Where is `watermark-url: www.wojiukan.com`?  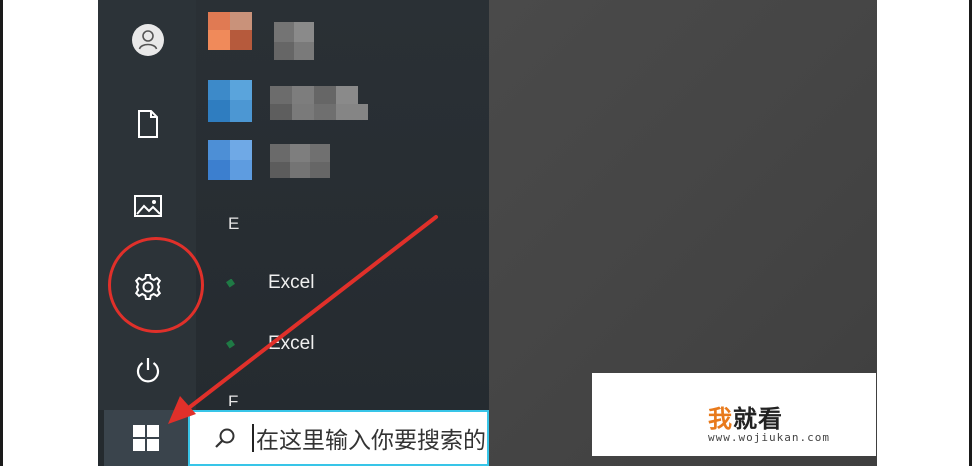
watermark-url: www.wojiukan.com is located at coordinates (769, 437).